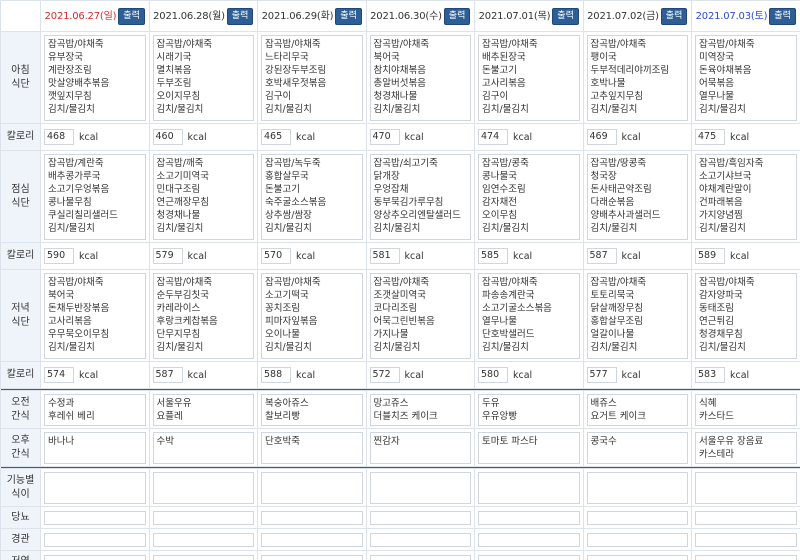 The width and height of the screenshot is (800, 560). I want to click on pm_snack-textarea: 서울우유 장음료 카스테라, so click(746, 447).